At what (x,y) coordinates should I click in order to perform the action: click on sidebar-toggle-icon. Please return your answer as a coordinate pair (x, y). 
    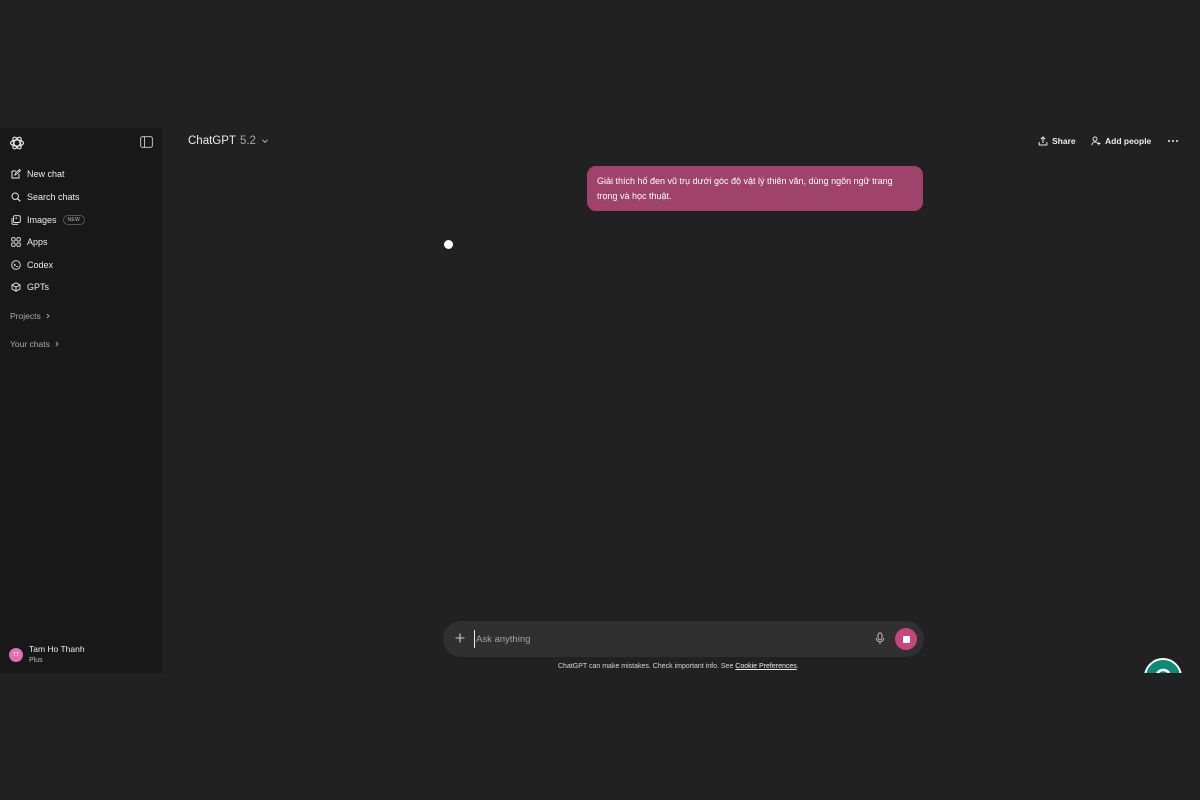
    Looking at the image, I should click on (146, 142).